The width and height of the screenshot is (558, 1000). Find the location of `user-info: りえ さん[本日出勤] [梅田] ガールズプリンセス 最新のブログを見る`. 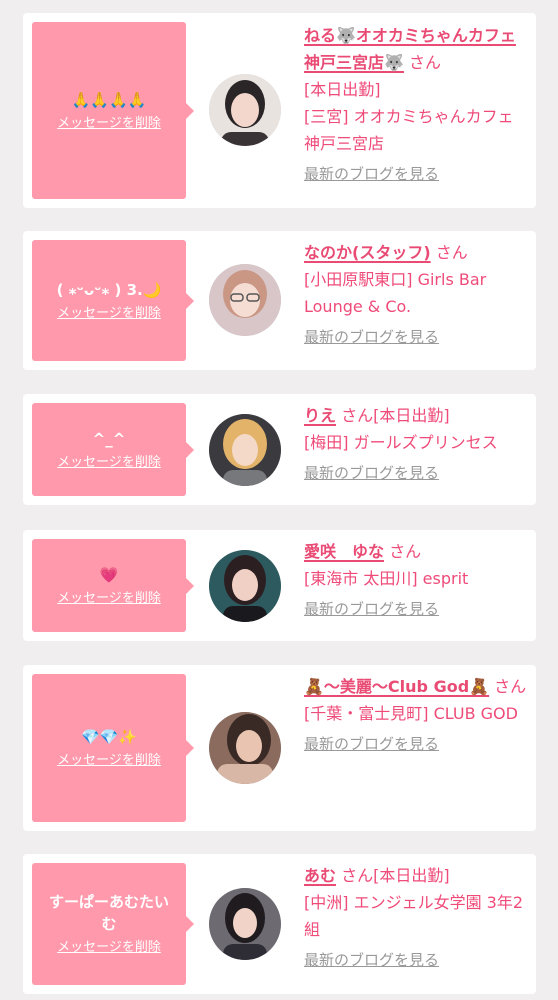

user-info: りえ さん[本日出勤] [梅田] ガールズプリンセス 最新のブログを見る is located at coordinates (416, 444).